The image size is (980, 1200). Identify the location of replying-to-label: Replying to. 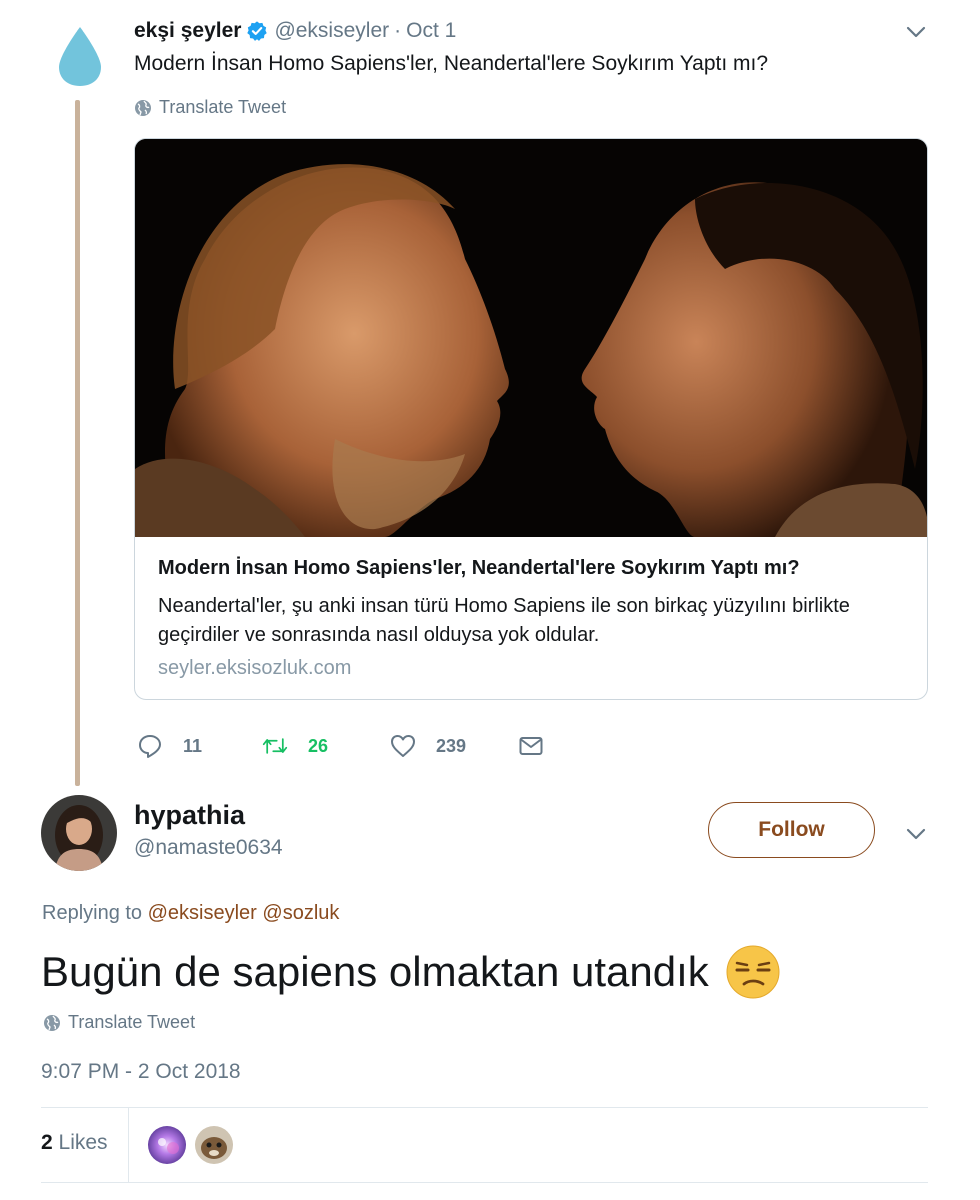
(92, 913).